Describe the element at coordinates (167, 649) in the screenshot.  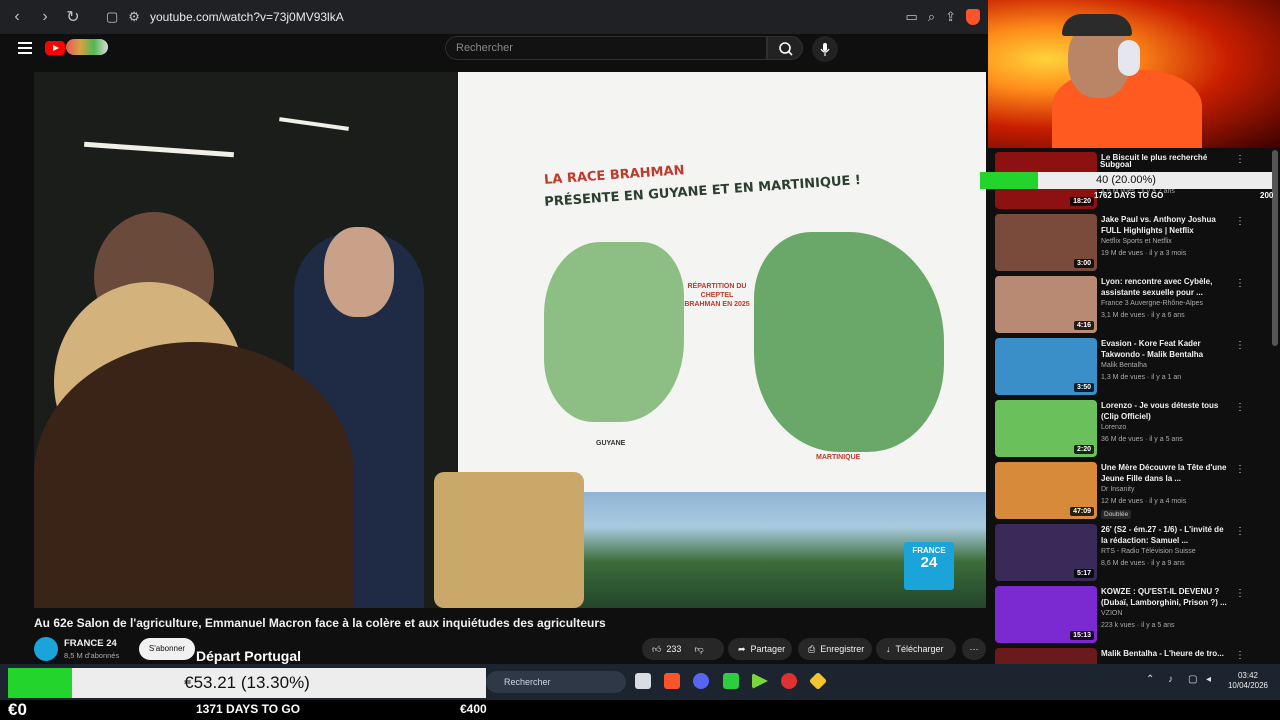
I see `subscribe-button: S'abonner` at that location.